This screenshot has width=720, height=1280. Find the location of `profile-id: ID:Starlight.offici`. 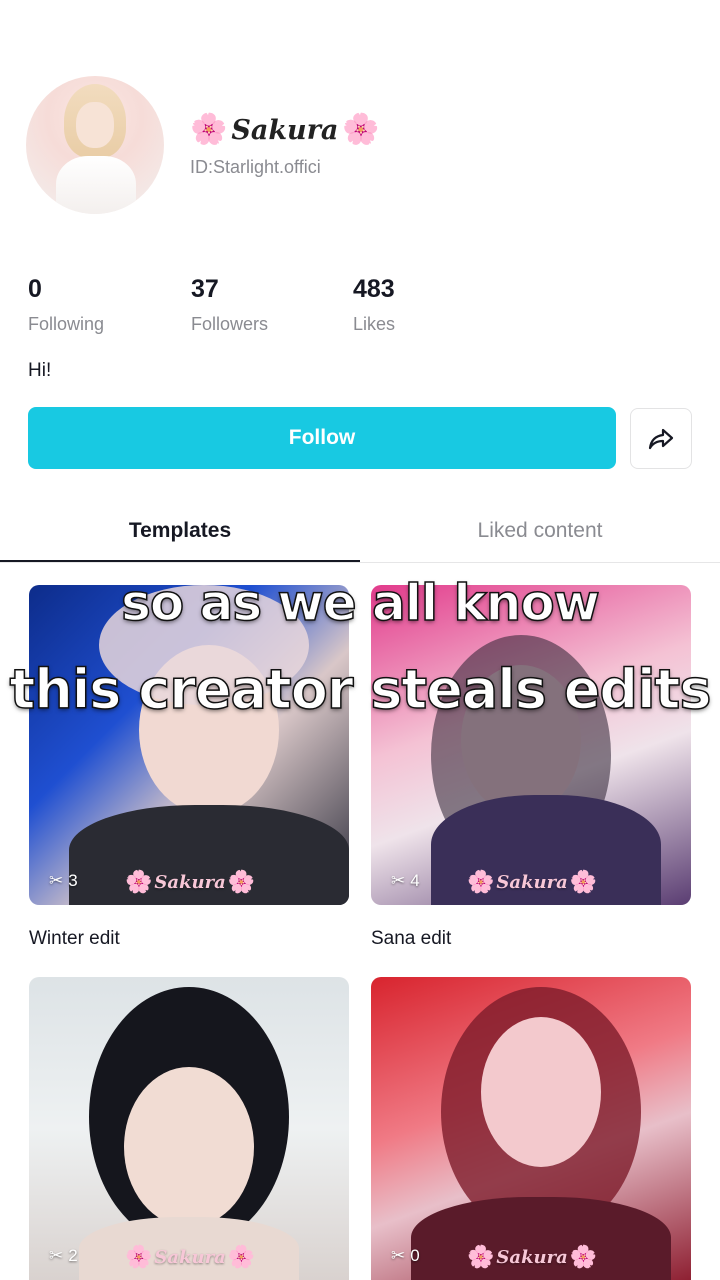

profile-id: ID:Starlight.offici is located at coordinates (255, 167).